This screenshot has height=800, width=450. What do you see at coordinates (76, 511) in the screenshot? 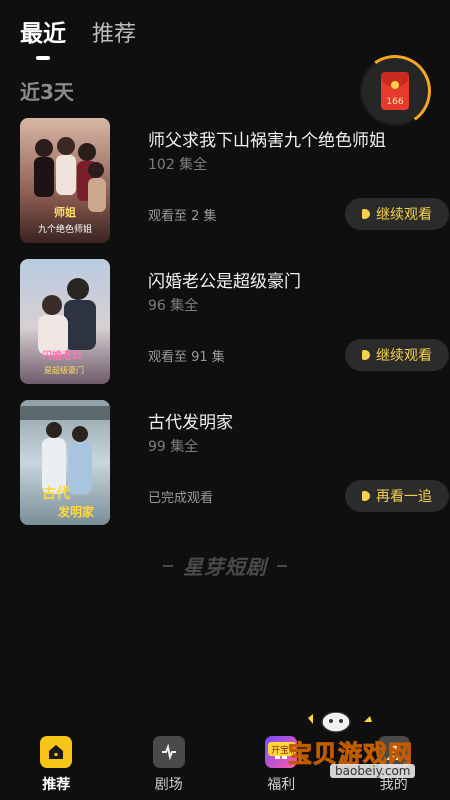
I see `svg-text: 发明家` at bounding box center [76, 511].